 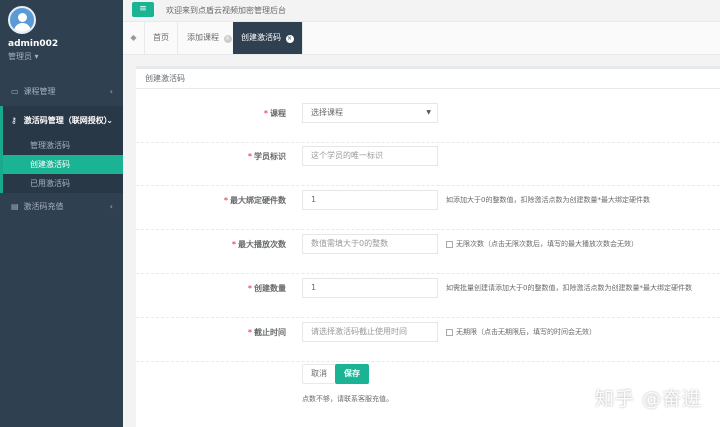 I want to click on unlimited-plays-checkbox, so click(x=449, y=244).